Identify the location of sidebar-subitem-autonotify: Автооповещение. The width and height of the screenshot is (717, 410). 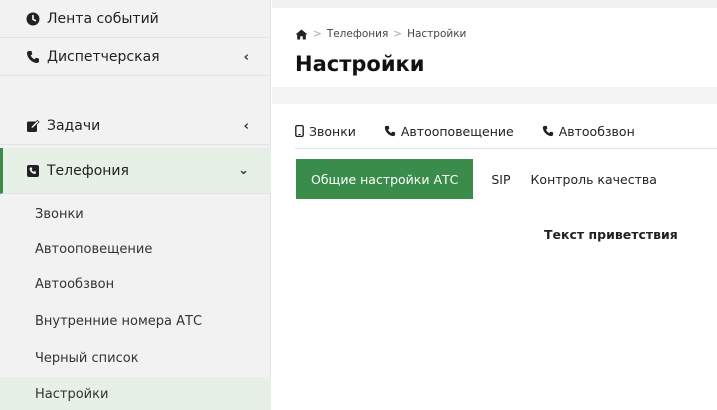
(135, 249).